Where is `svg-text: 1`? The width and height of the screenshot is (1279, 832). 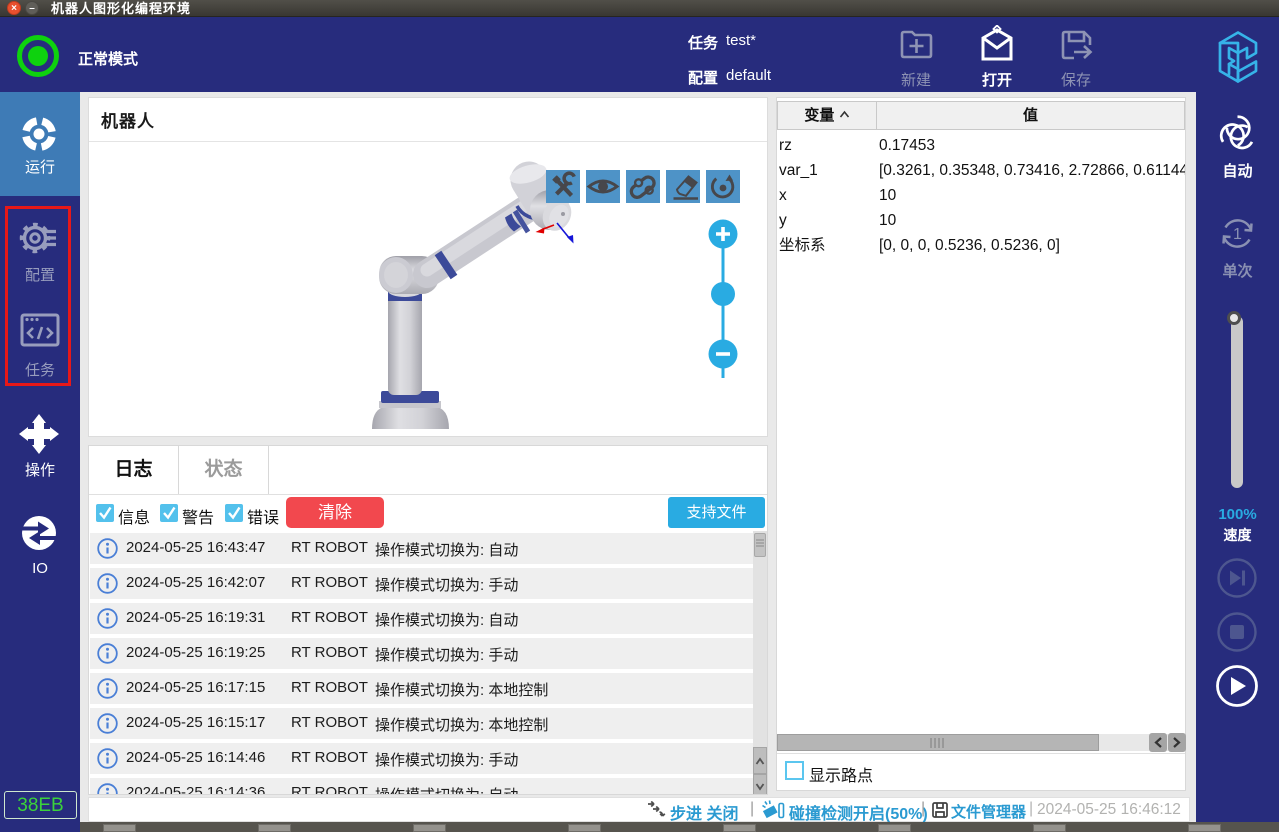 svg-text: 1 is located at coordinates (1237, 234).